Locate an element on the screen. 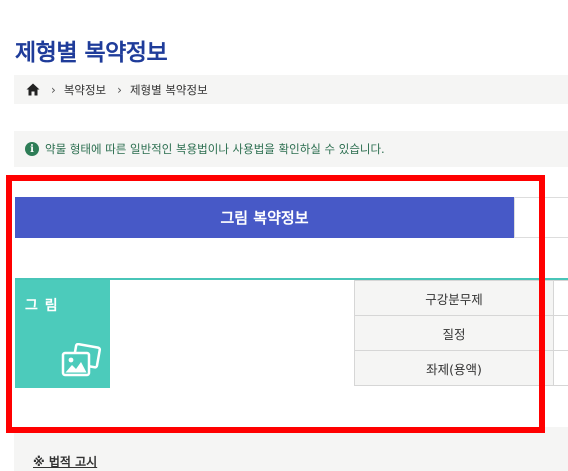  home-icon is located at coordinates (33, 89).